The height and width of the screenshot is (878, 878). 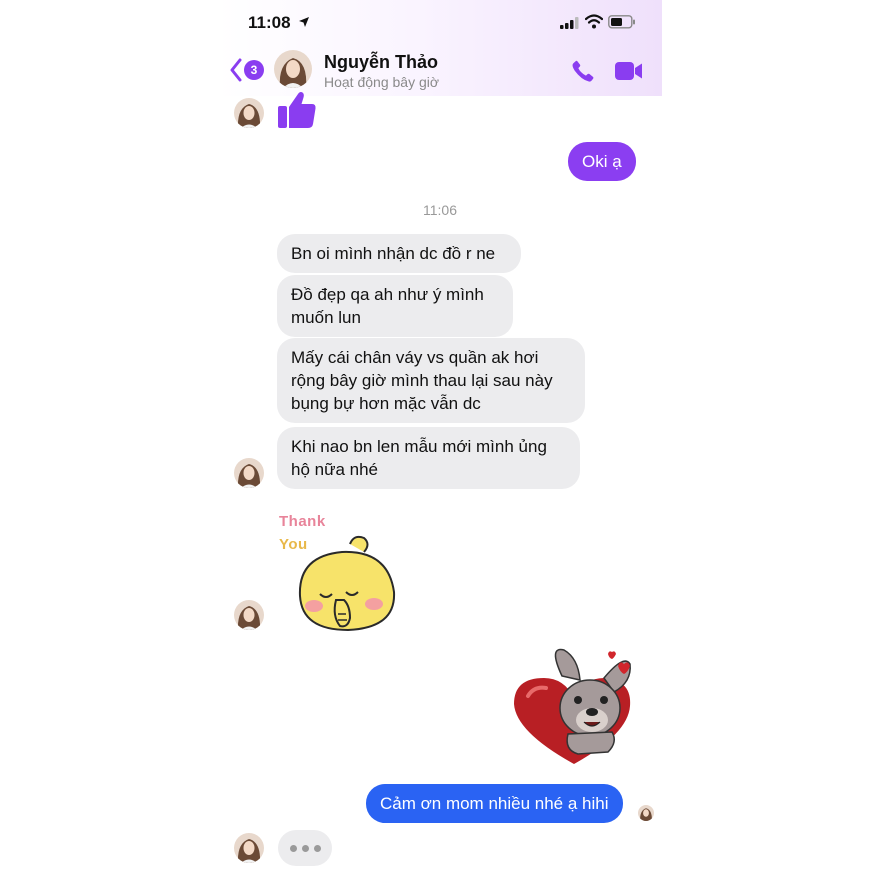 What do you see at coordinates (302, 521) in the screenshot?
I see `sticker-text-thank: Thank` at bounding box center [302, 521].